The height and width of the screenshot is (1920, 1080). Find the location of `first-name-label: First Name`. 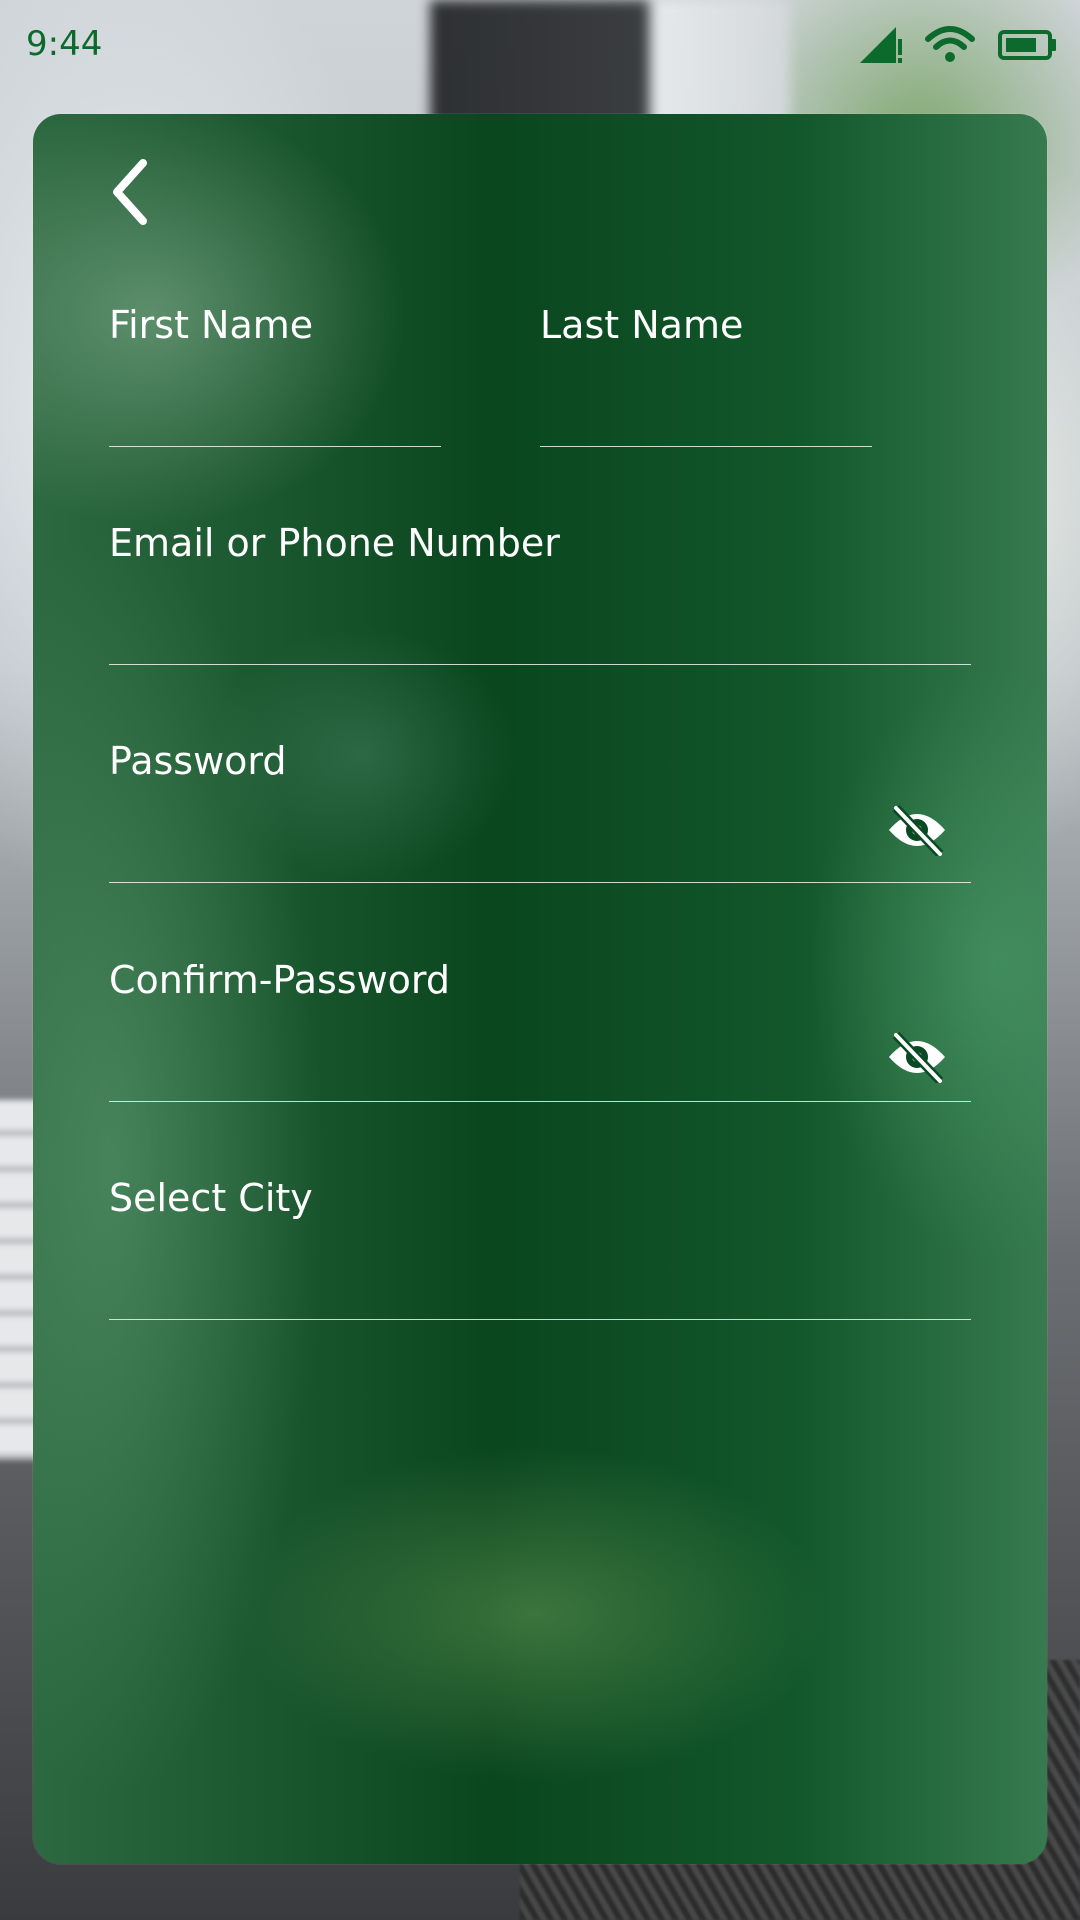

first-name-label: First Name is located at coordinates (211, 325).